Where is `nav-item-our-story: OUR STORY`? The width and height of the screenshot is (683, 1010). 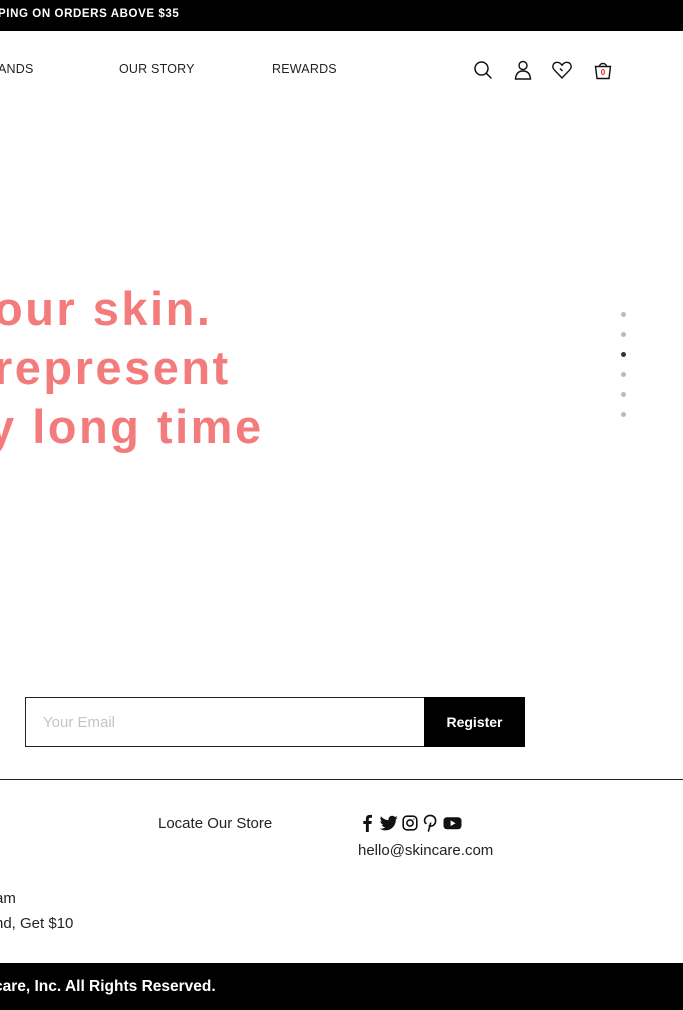 nav-item-our-story: OUR STORY is located at coordinates (157, 69).